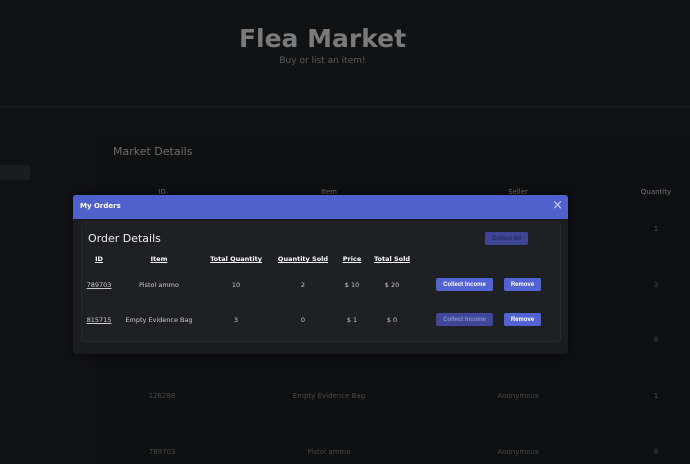 The height and width of the screenshot is (464, 690). Describe the element at coordinates (320, 207) in the screenshot. I see `modal-header: My Orders ×` at that location.